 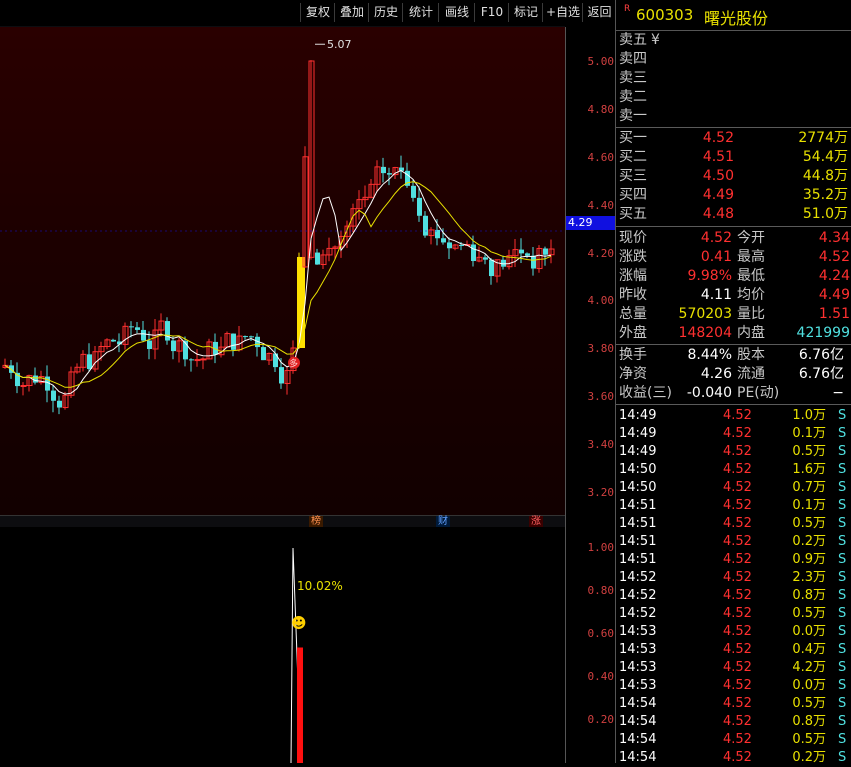 What do you see at coordinates (718, 195) in the screenshot?
I see `buy-price: 4.49` at bounding box center [718, 195].